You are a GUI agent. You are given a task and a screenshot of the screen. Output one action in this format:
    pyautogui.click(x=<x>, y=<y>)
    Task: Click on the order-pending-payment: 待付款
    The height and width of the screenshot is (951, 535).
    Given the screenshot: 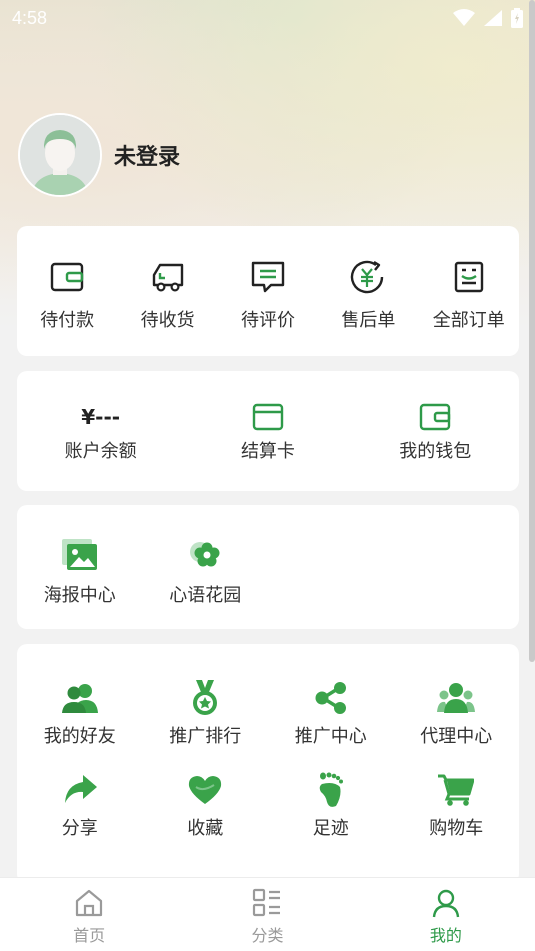 What is the action you would take?
    pyautogui.click(x=67, y=295)
    